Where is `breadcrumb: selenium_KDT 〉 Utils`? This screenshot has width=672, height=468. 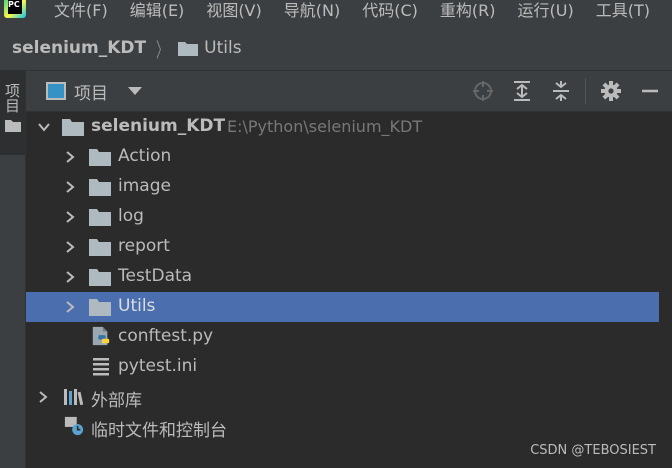
breadcrumb: selenium_KDT 〉 Utils is located at coordinates (336, 48).